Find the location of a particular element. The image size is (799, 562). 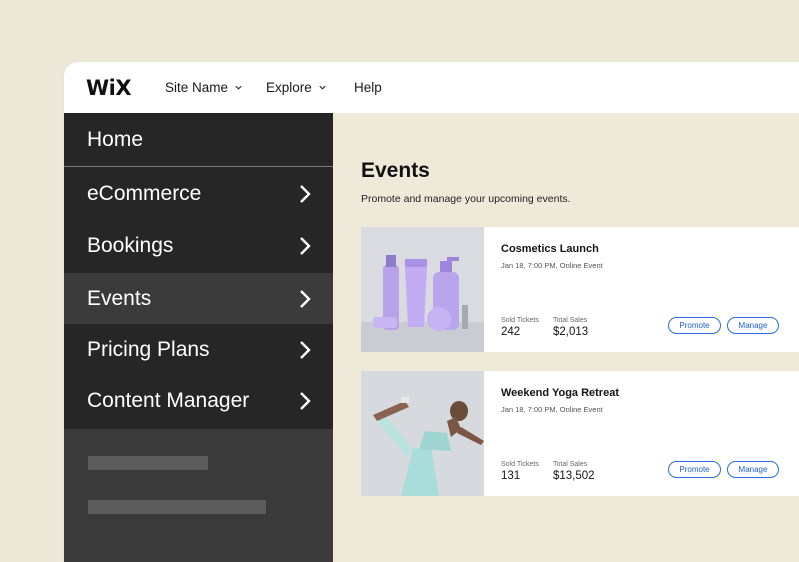

sidebar-item-ecommerce: eCommerce is located at coordinates (198, 193).